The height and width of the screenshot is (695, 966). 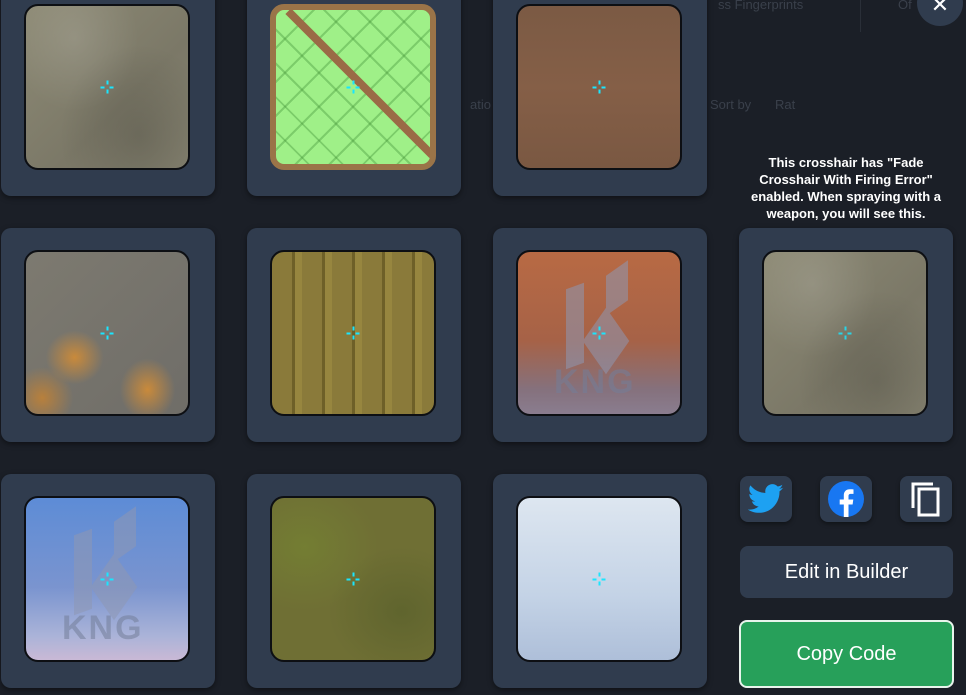 I want to click on twitter-share-button, so click(x=766, y=499).